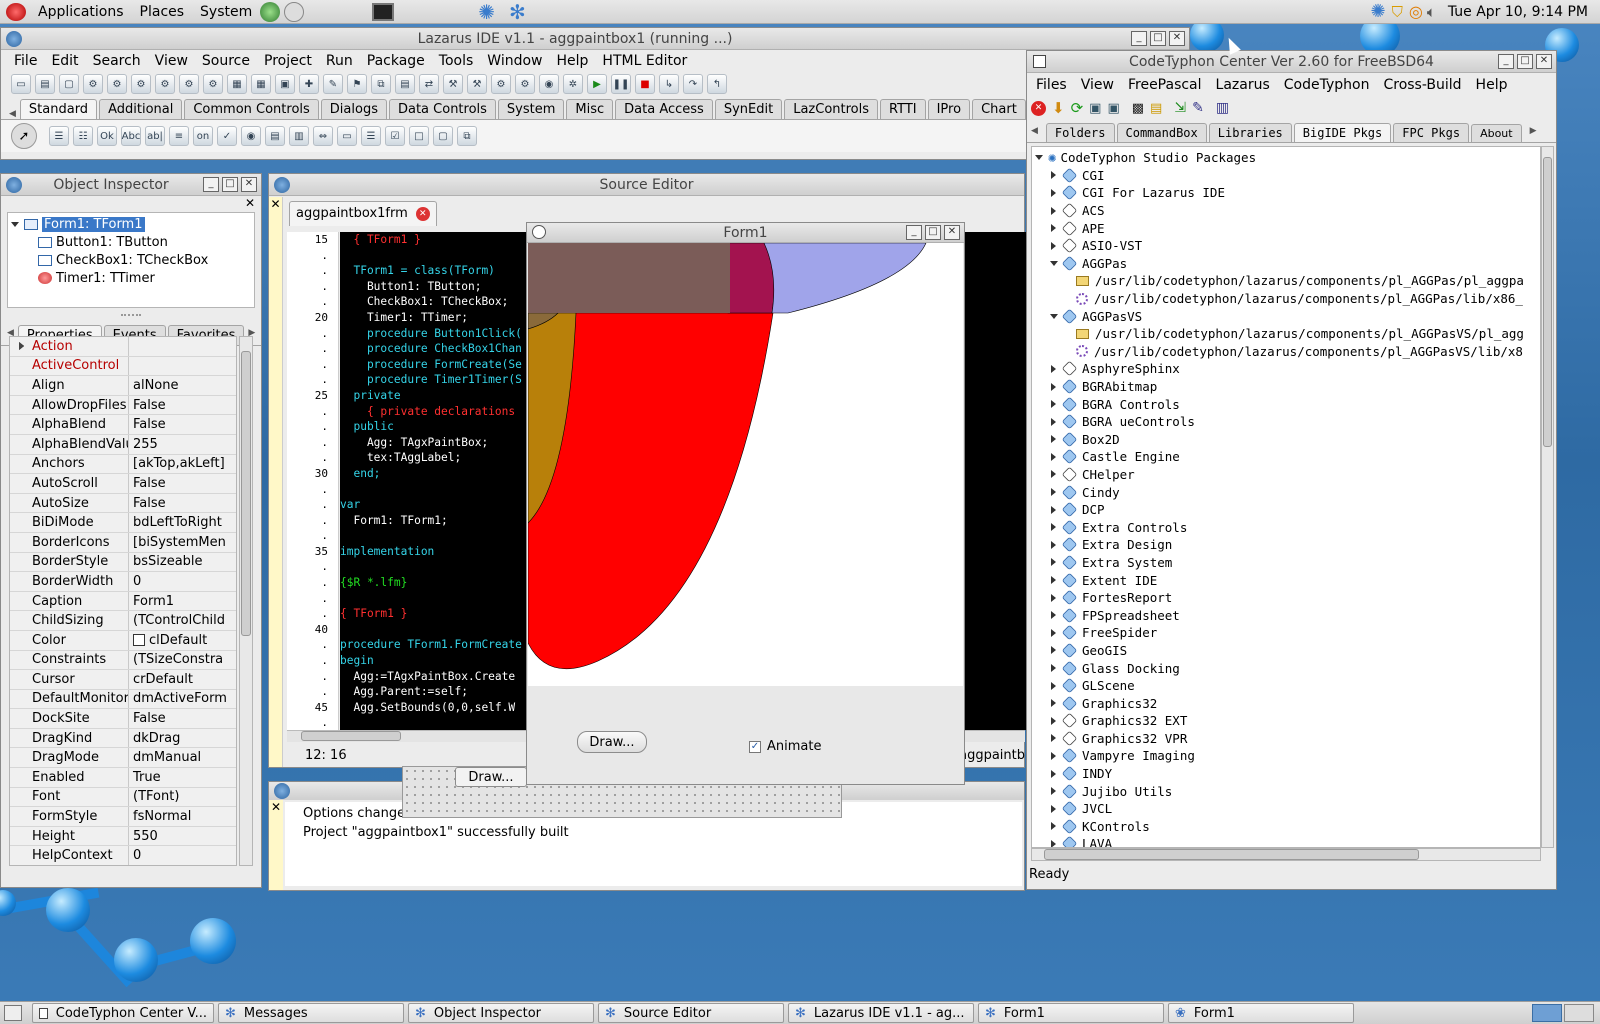 The width and height of the screenshot is (1600, 1024). Describe the element at coordinates (501, 84) in the screenshot. I see `compile-icon: ⚙` at that location.